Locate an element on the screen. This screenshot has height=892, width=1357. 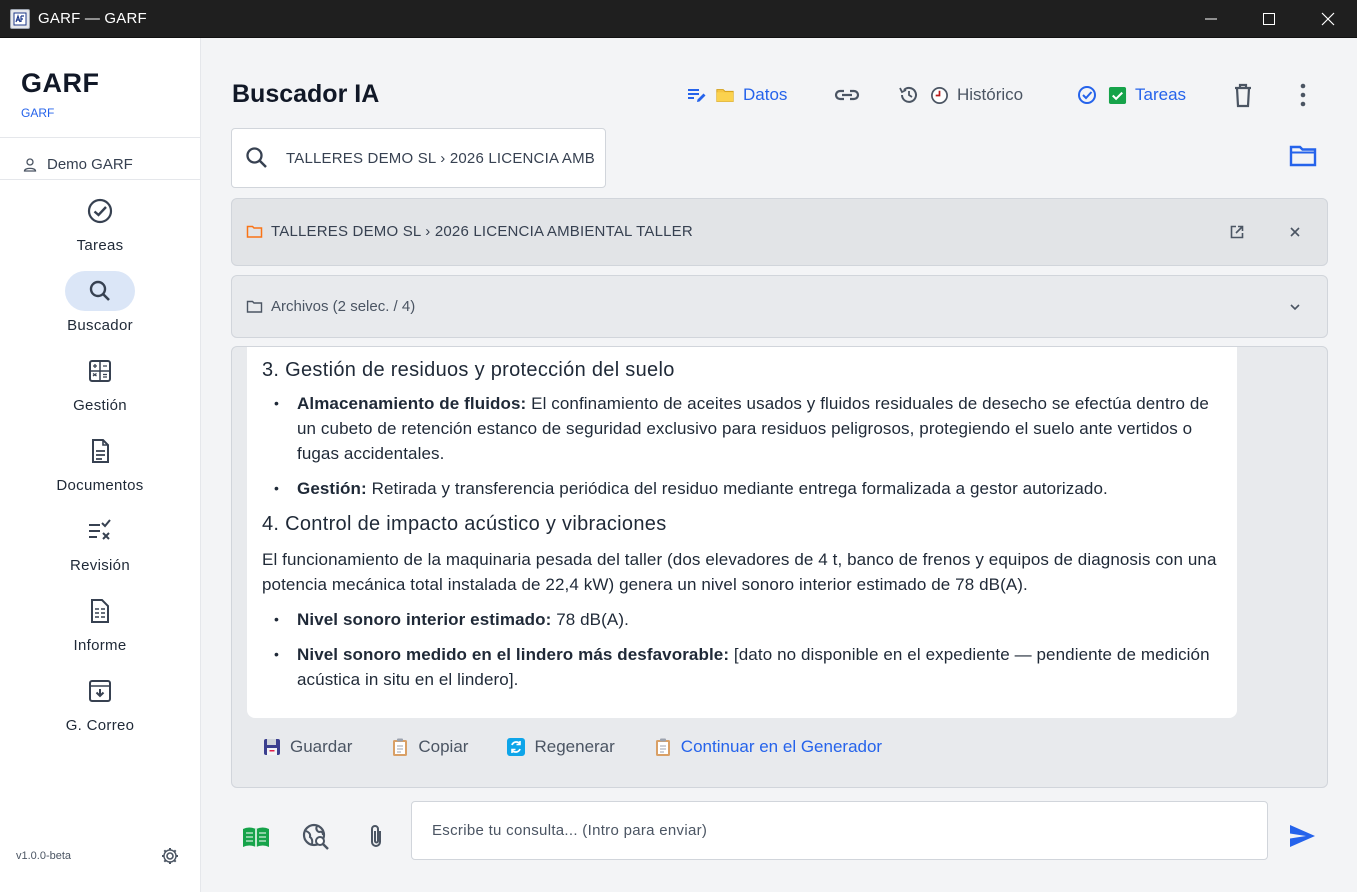
search-input: TALLERES DEMO SL › 2026 LICENCIA AMB is located at coordinates (418, 158).